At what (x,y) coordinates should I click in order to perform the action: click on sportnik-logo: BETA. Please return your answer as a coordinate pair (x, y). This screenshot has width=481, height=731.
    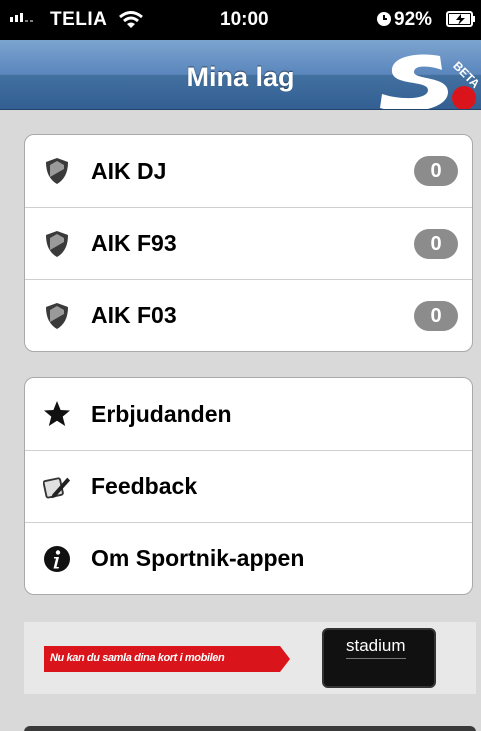
    Looking at the image, I should click on (429, 79).